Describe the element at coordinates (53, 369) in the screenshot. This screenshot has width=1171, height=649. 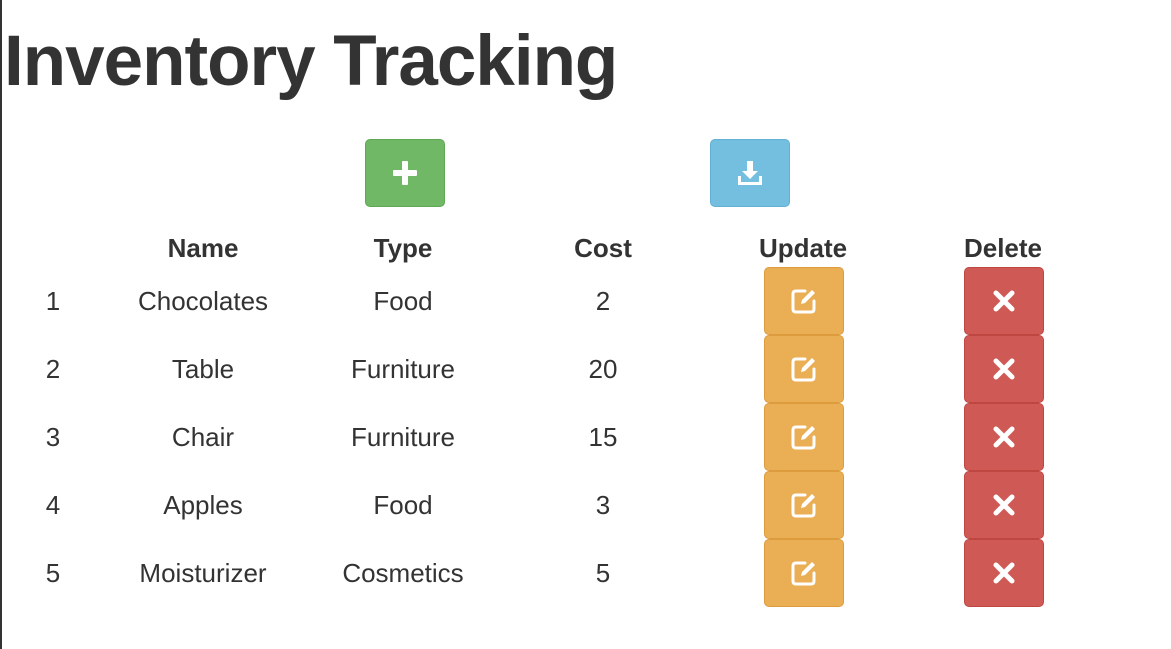
I see `row-index: 2` at that location.